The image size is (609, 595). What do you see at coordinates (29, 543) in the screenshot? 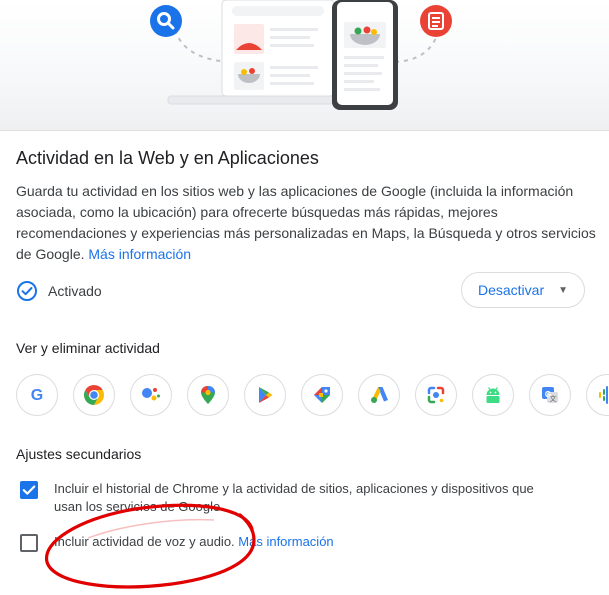
I see `voice-audio-checkbox` at bounding box center [29, 543].